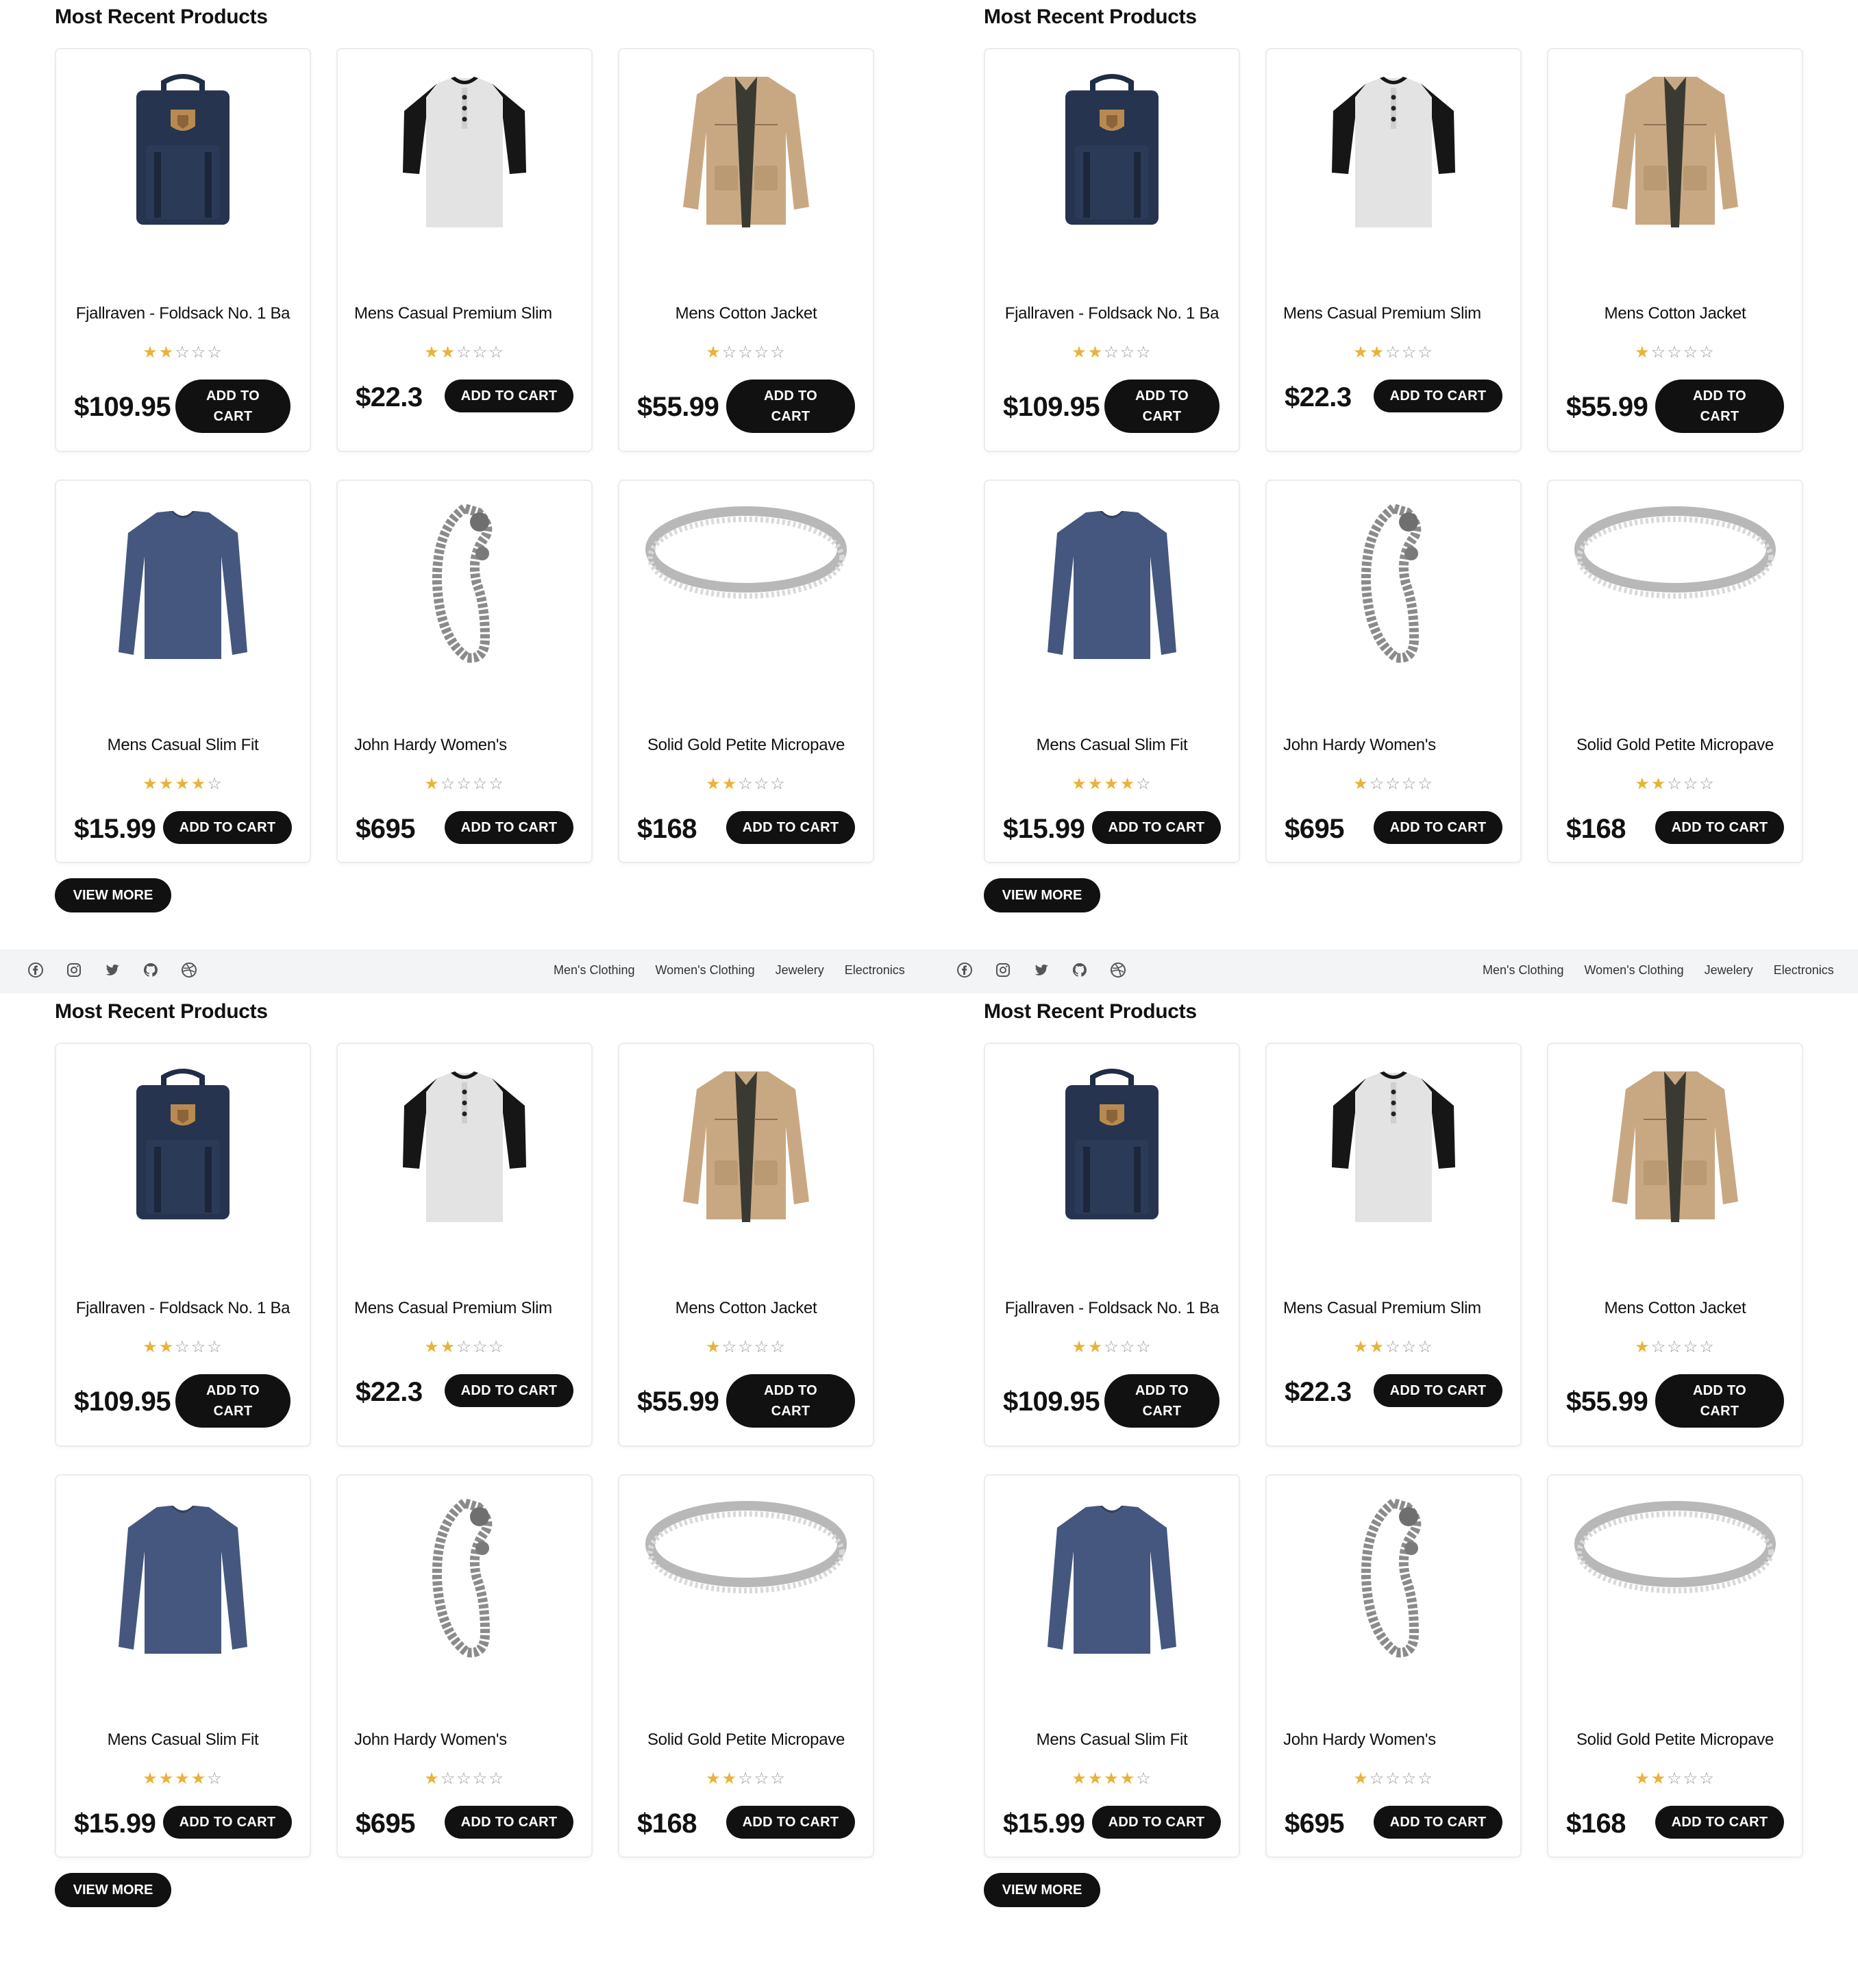 Image resolution: width=1858 pixels, height=1988 pixels. I want to click on instagram-icon, so click(1003, 970).